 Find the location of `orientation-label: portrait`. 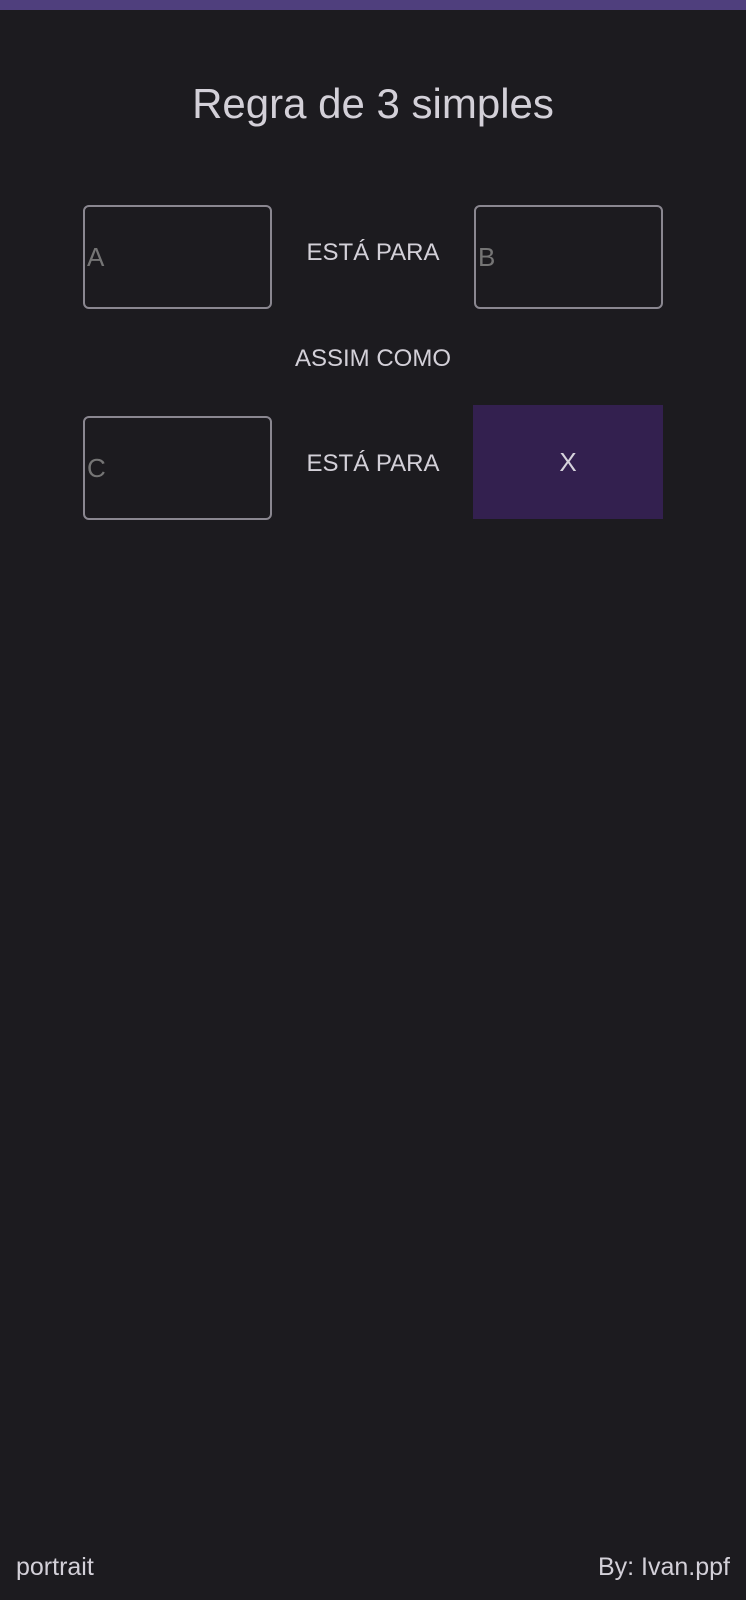

orientation-label: portrait is located at coordinates (55, 1567).